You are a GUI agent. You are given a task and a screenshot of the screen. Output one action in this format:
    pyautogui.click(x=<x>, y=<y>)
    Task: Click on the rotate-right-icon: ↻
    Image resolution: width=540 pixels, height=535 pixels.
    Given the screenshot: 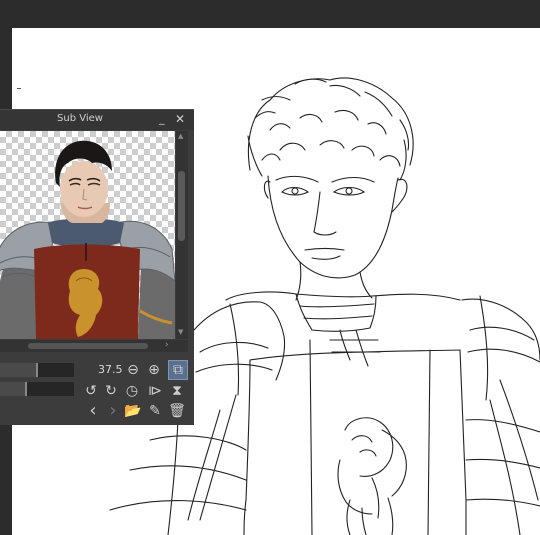 What is the action you would take?
    pyautogui.click(x=111, y=391)
    